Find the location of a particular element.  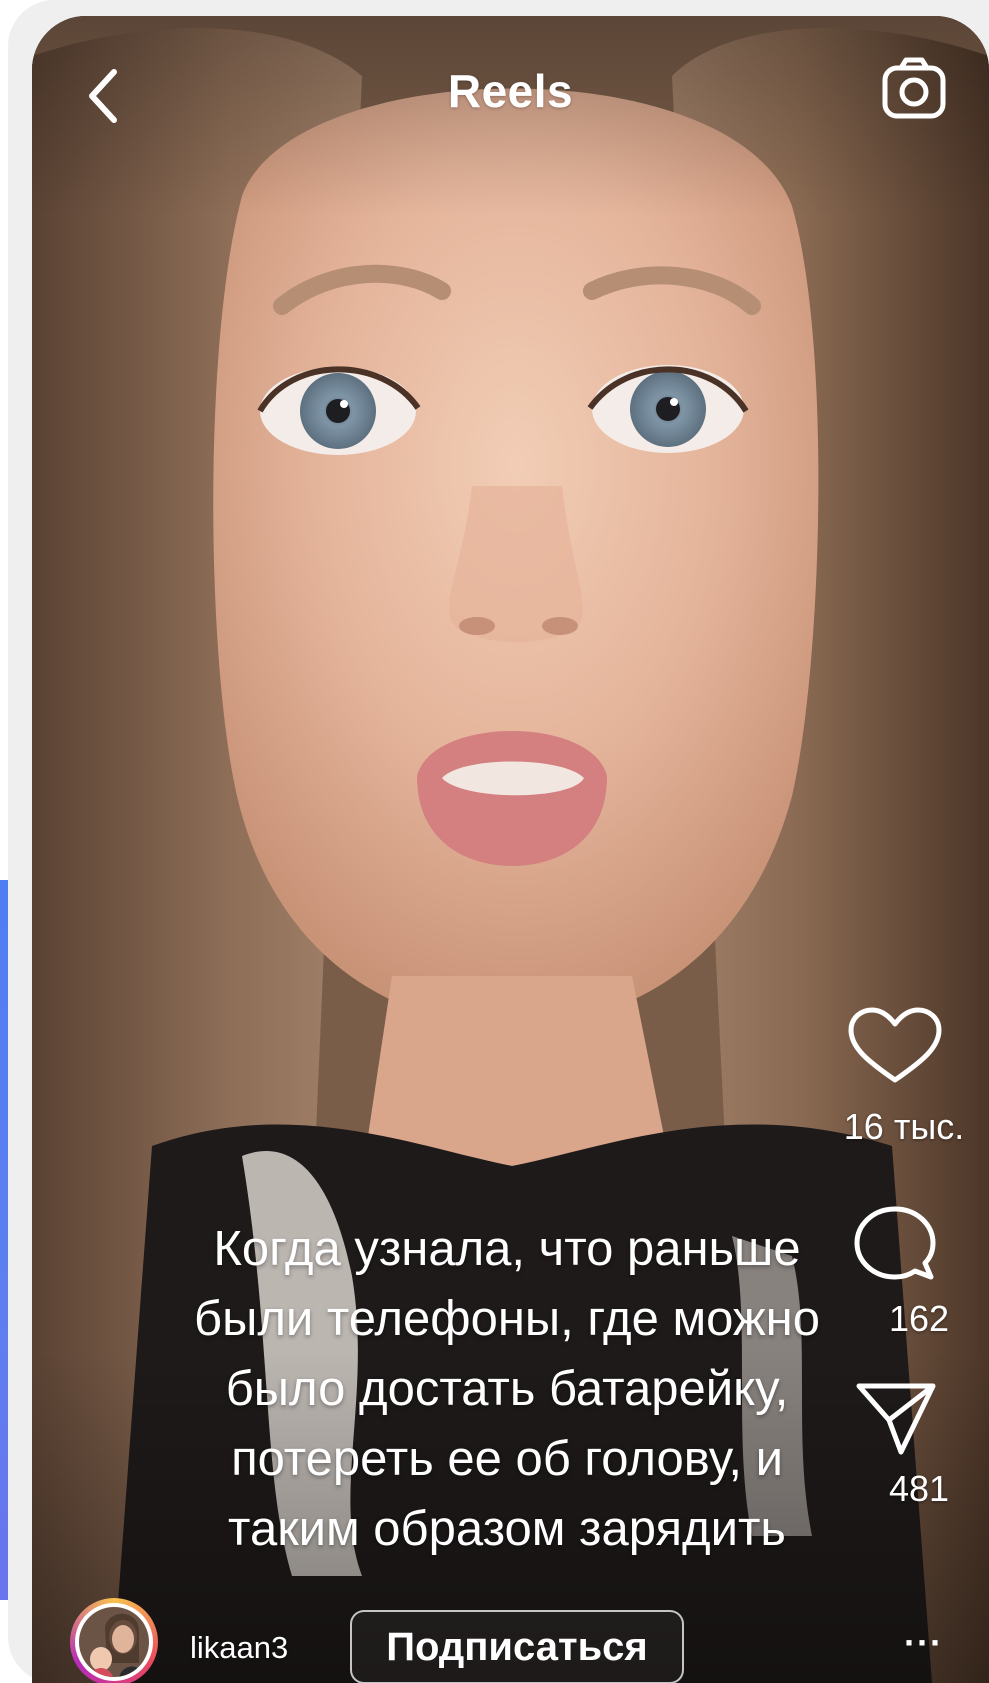

like-button is located at coordinates (899, 1051).